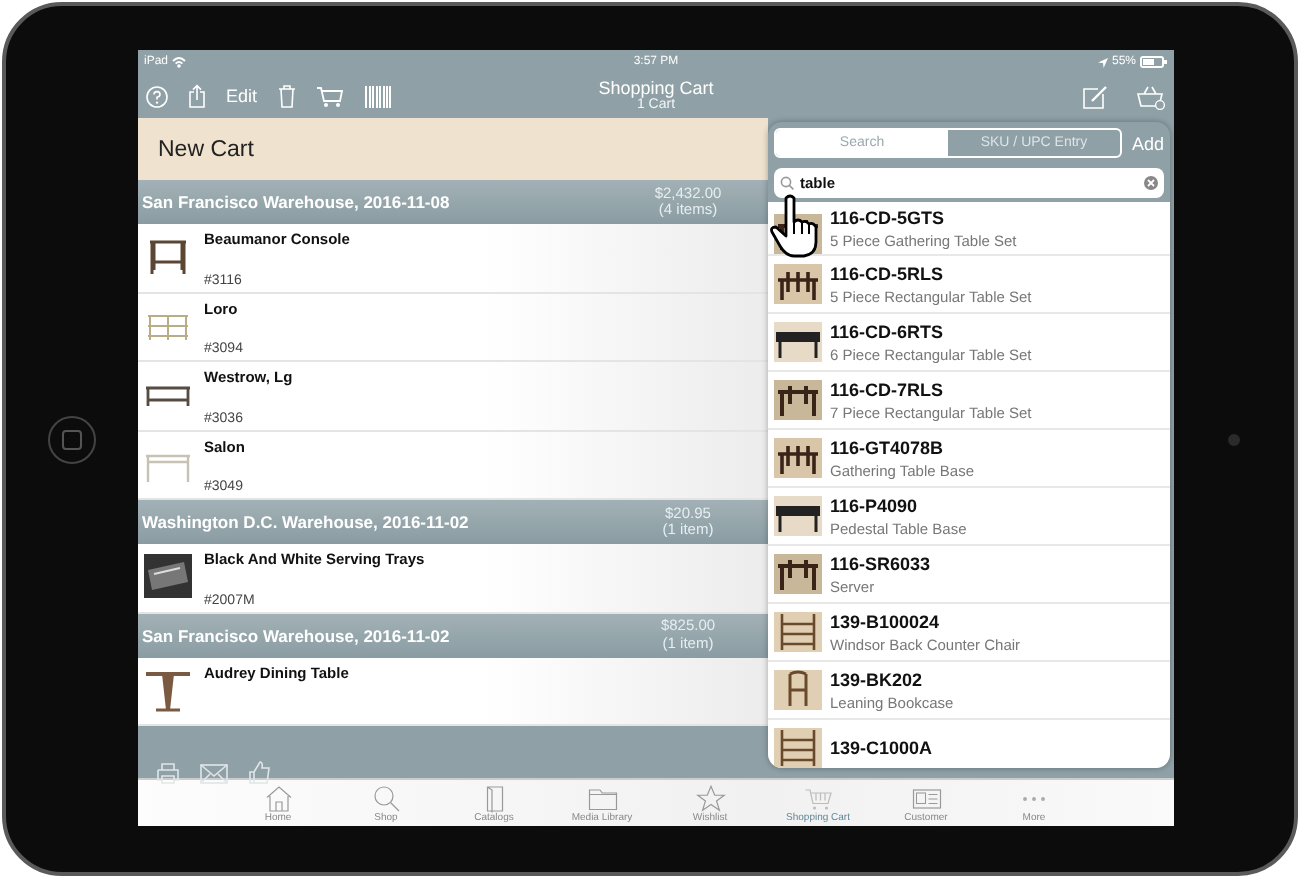  What do you see at coordinates (710, 799) in the screenshot?
I see `star-icon` at bounding box center [710, 799].